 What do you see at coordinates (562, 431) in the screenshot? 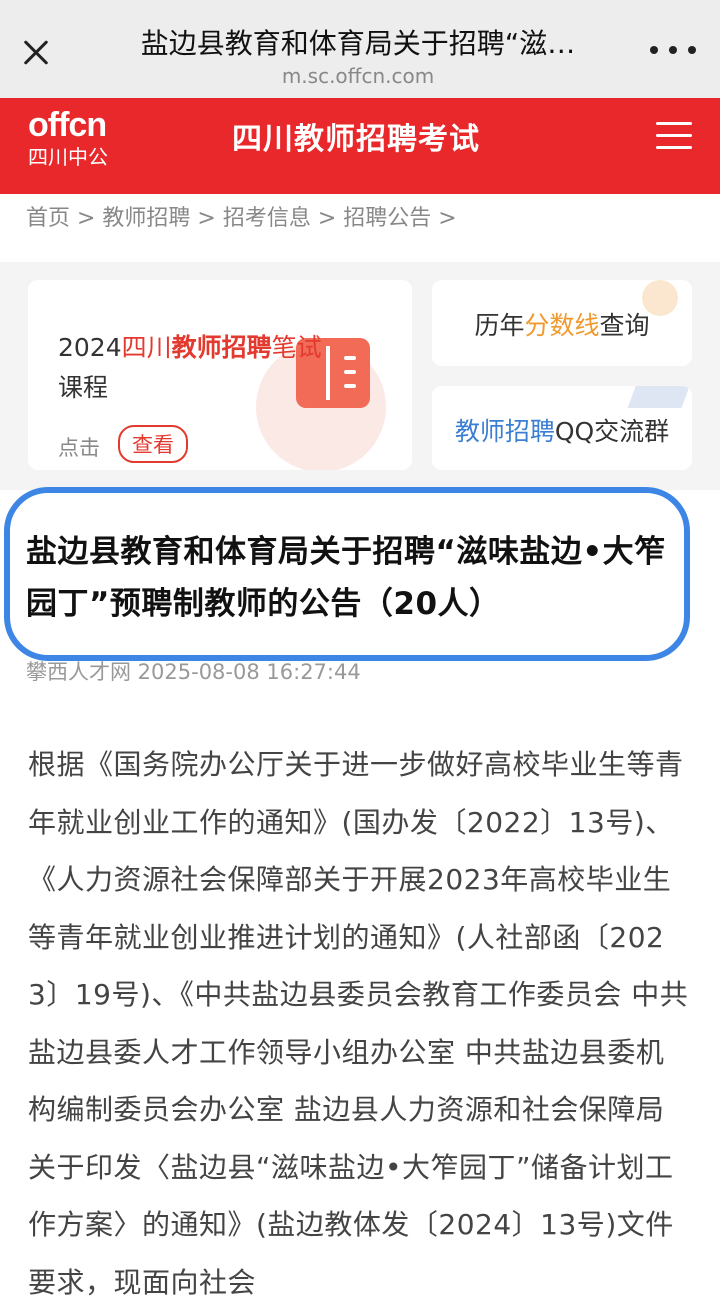
I see `qq-group-text: 教师招聘QQ交流群` at bounding box center [562, 431].